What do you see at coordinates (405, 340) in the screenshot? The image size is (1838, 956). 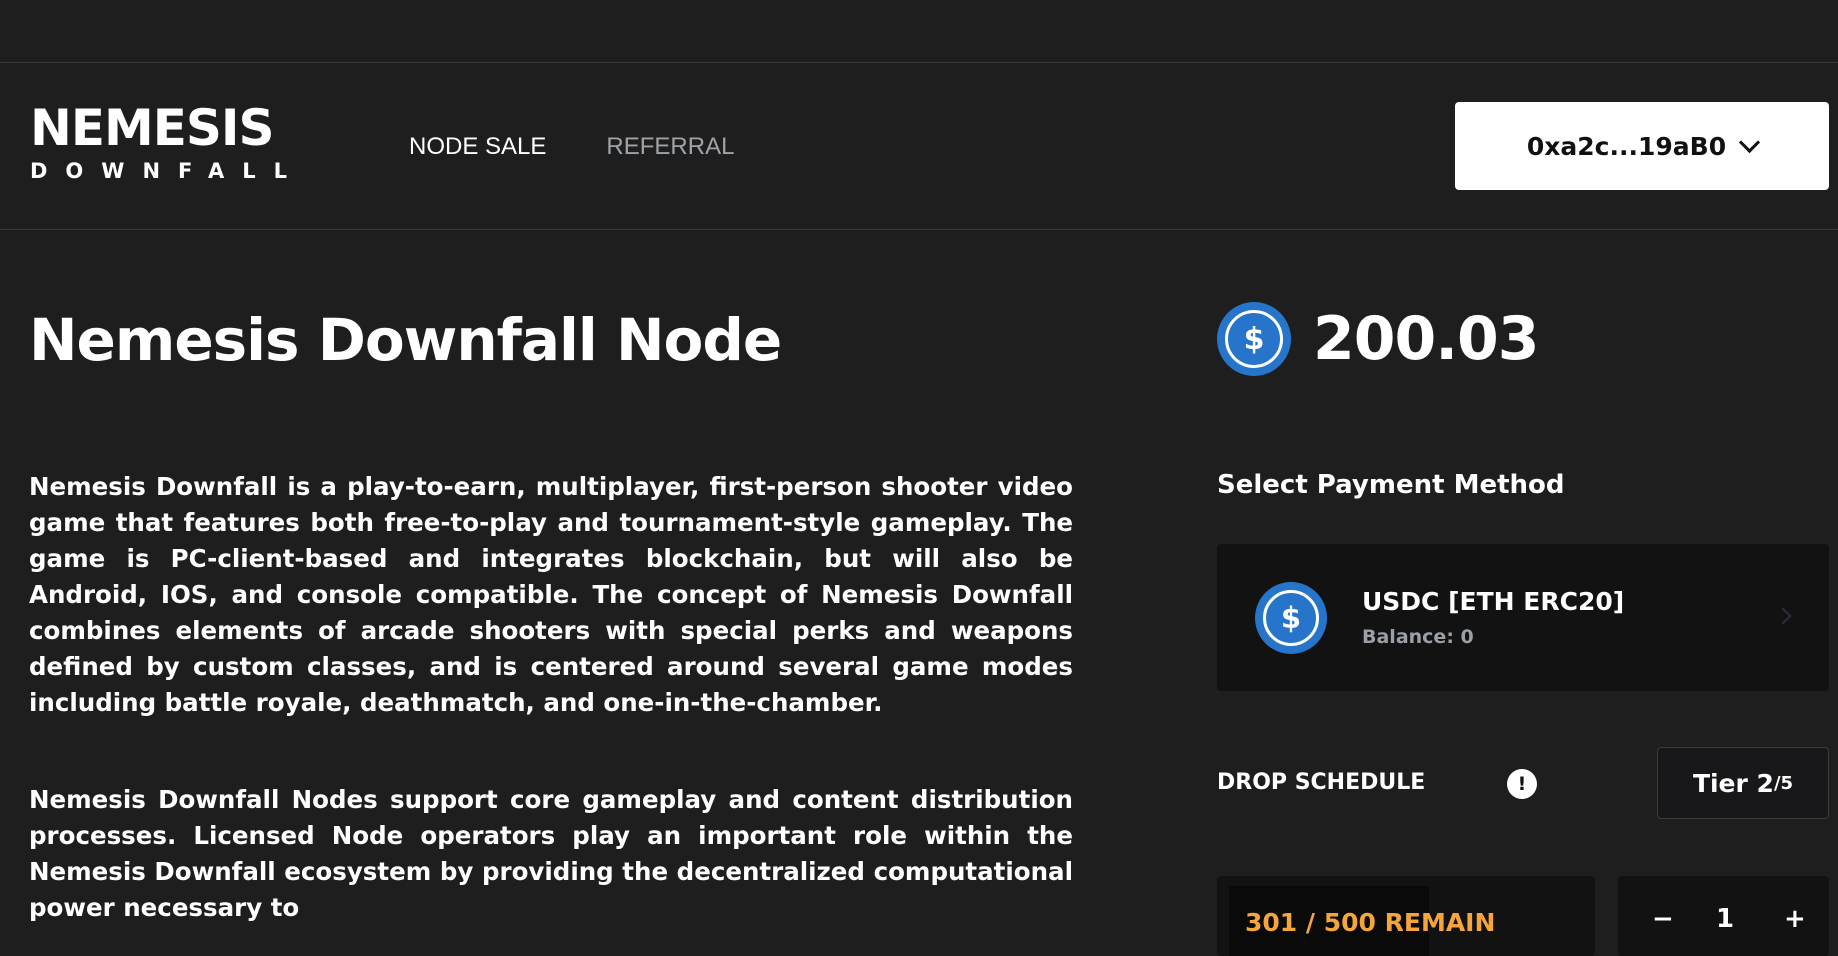 I see `page-title: Nemesis Downfall Node` at bounding box center [405, 340].